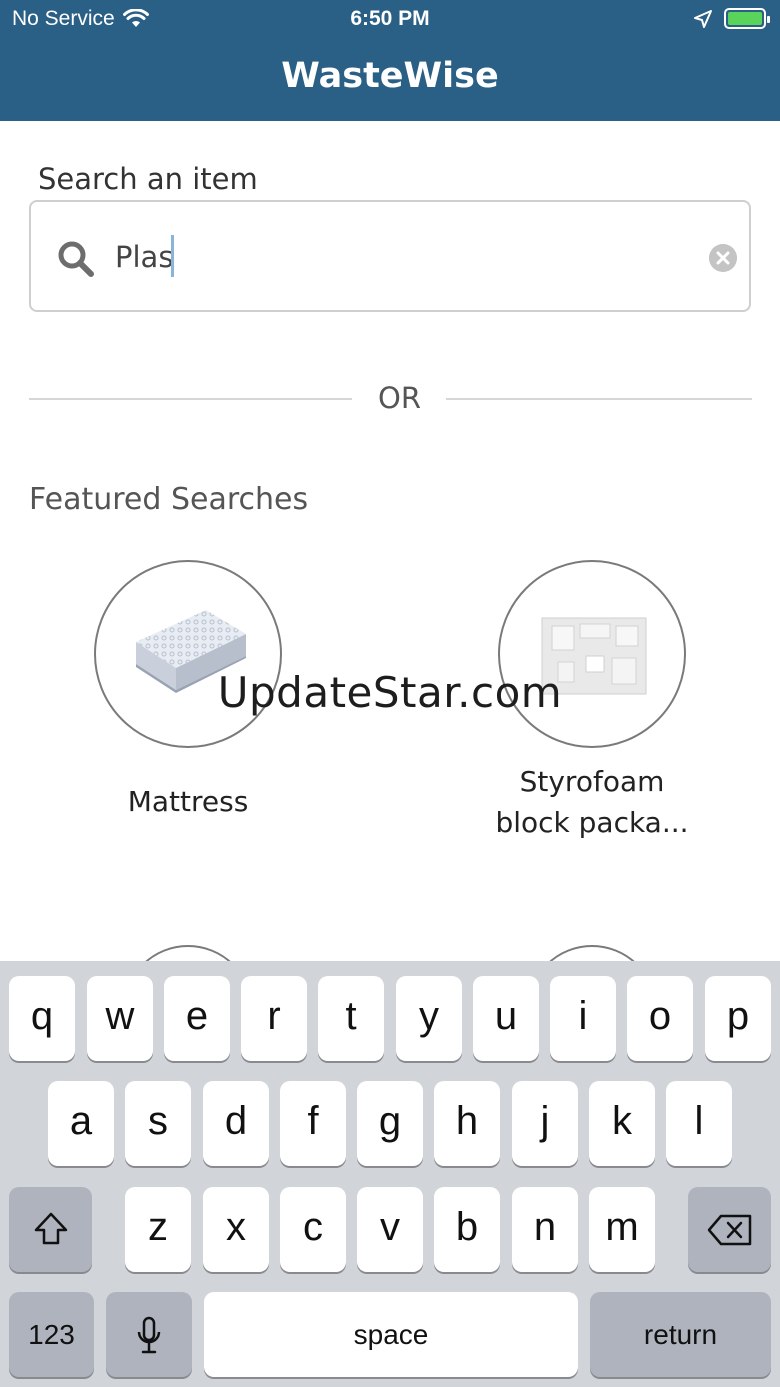 The width and height of the screenshot is (780, 1387). What do you see at coordinates (747, 18) in the screenshot?
I see `battery-icon` at bounding box center [747, 18].